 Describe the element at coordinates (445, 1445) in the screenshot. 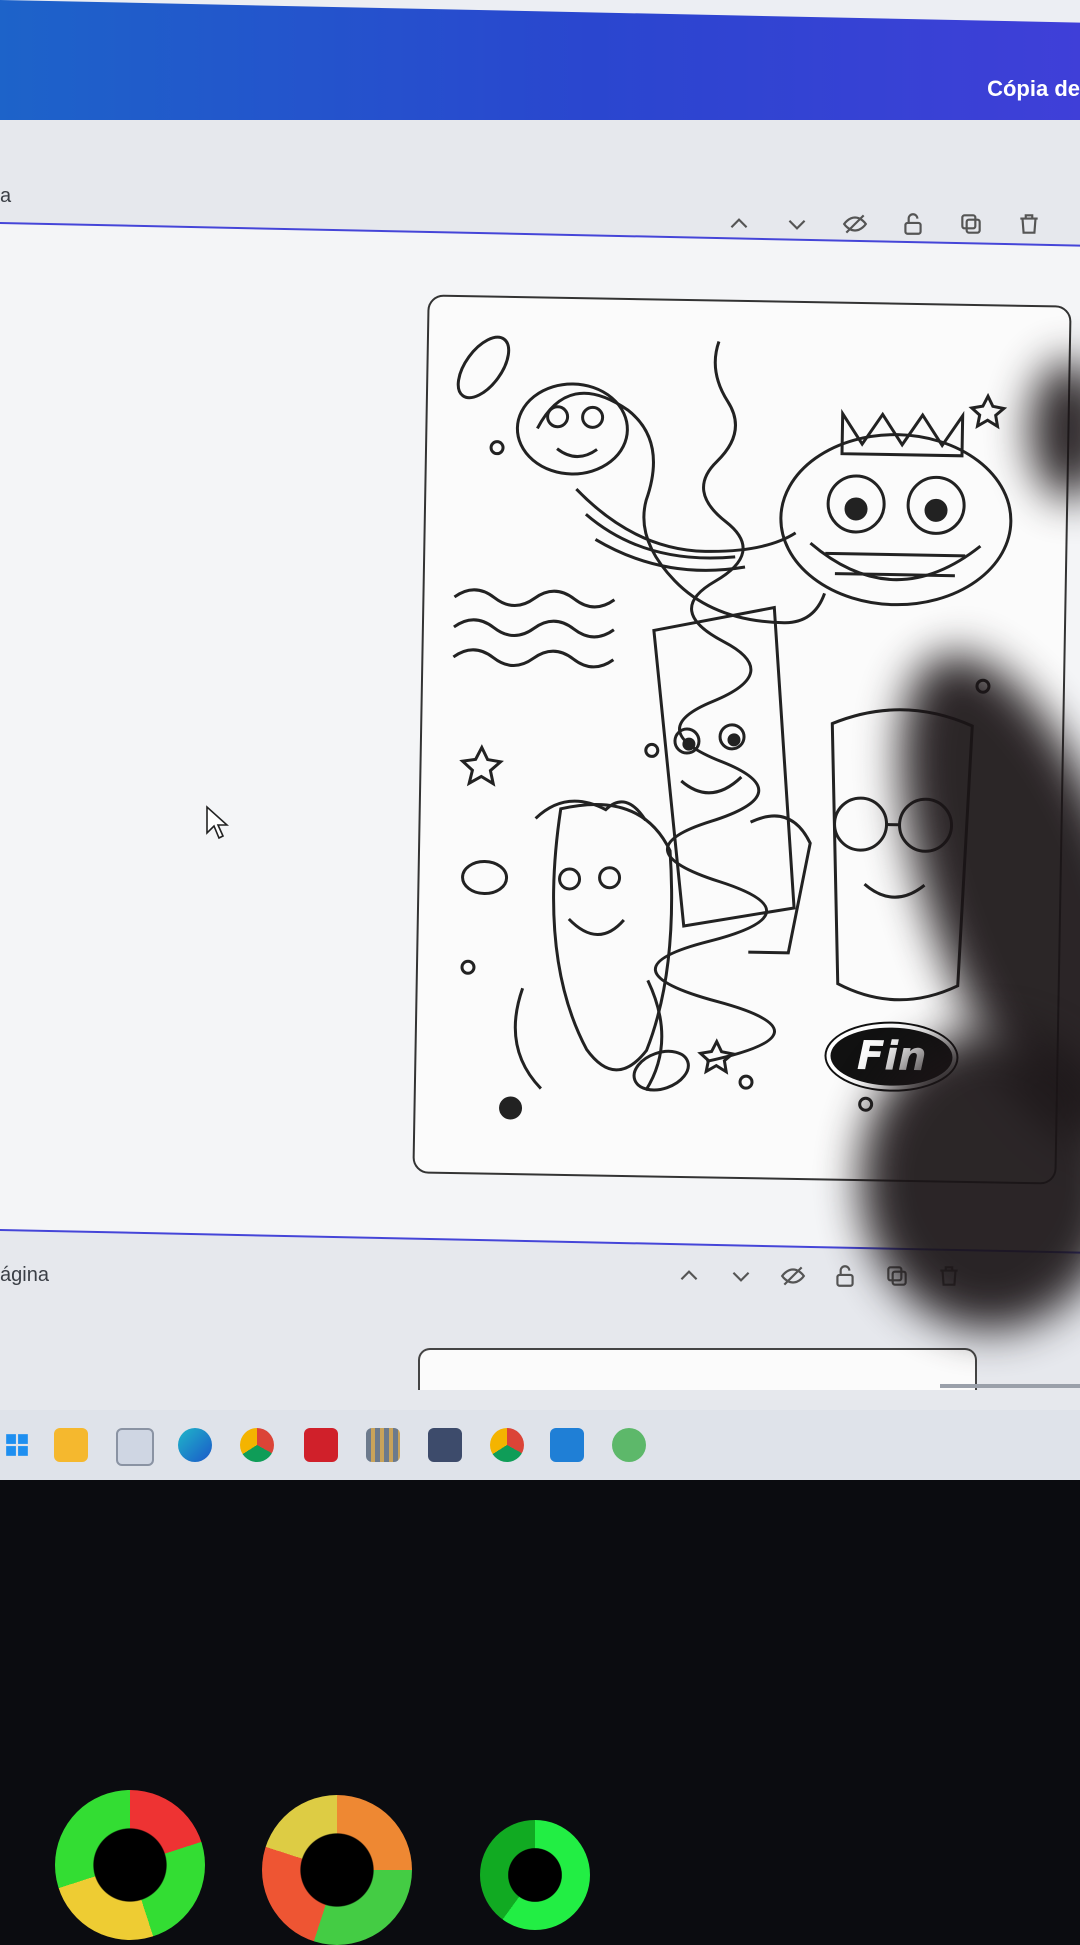

I see `calculator-icon` at that location.